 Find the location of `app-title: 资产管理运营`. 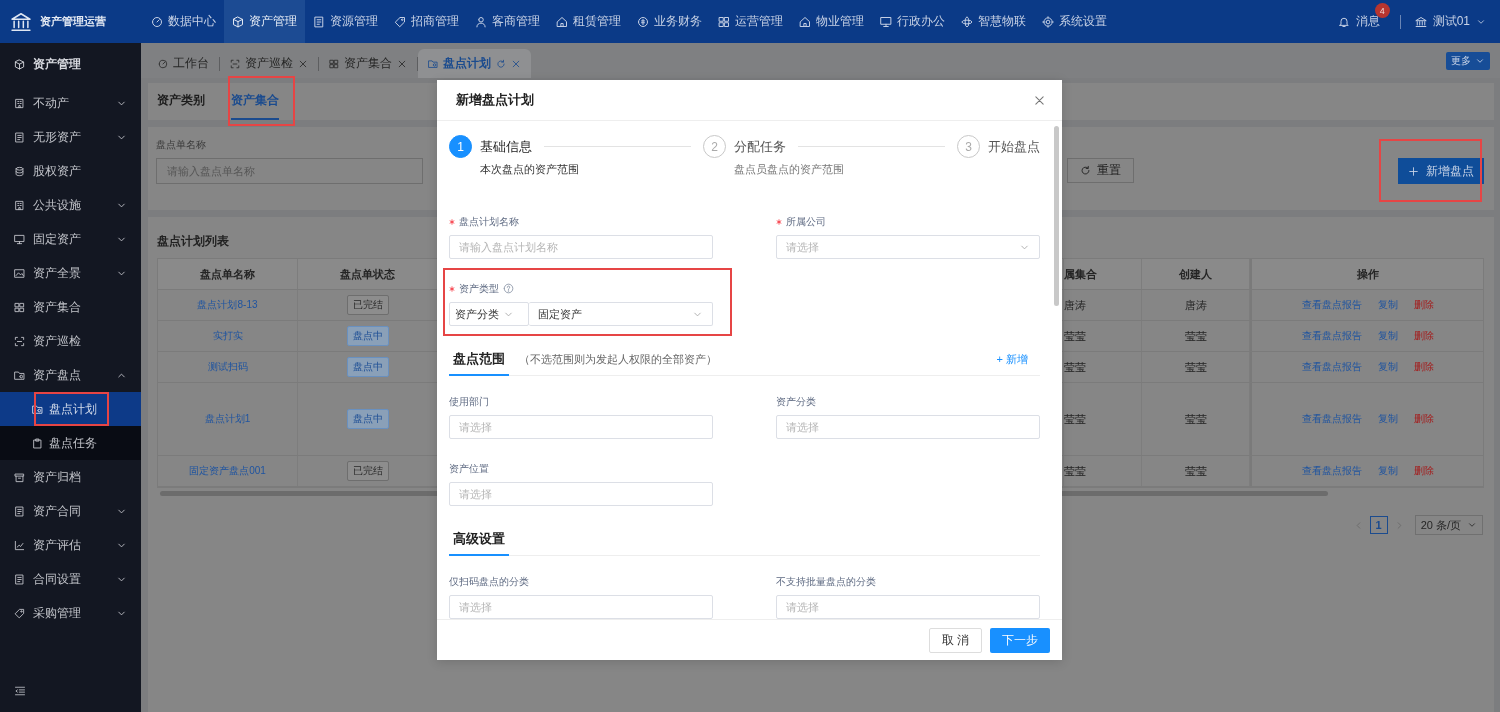

app-title: 资产管理运营 is located at coordinates (73, 21).